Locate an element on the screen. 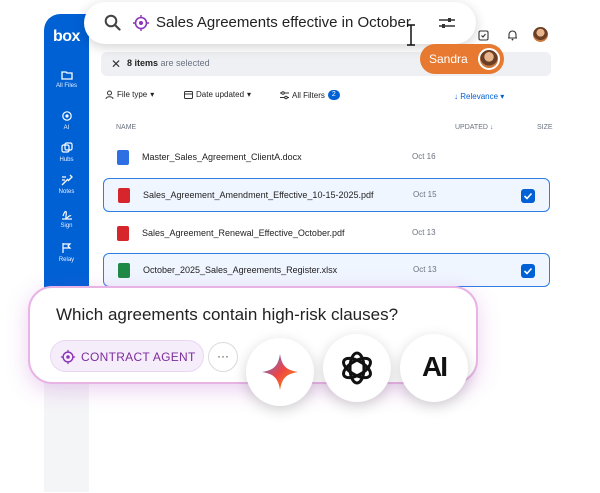 Image resolution: width=600 pixels, height=493 pixels. sidebar-item-notes: Notes is located at coordinates (66, 184).